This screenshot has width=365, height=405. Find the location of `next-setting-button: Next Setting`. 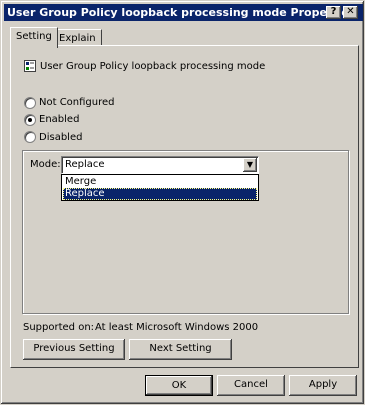

next-setting-button: Next Setting is located at coordinates (180, 349).